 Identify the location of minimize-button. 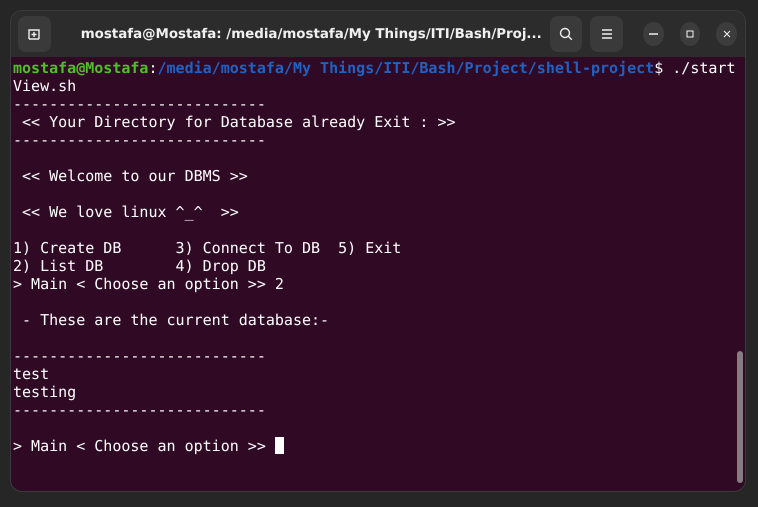
(653, 34).